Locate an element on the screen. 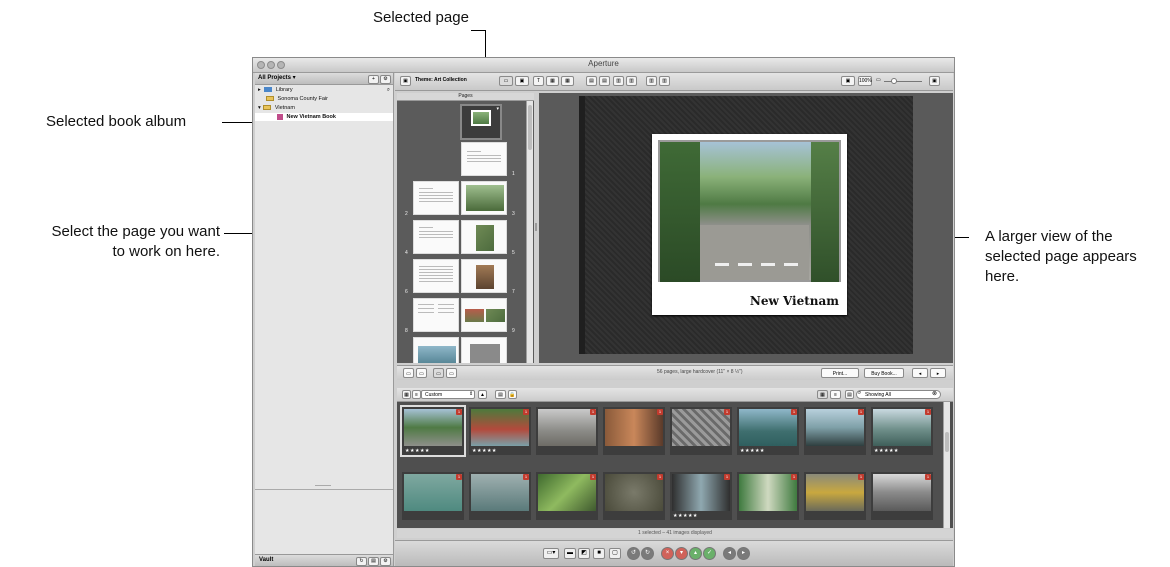  browser-list-mode-button: ≡ is located at coordinates (835, 394).